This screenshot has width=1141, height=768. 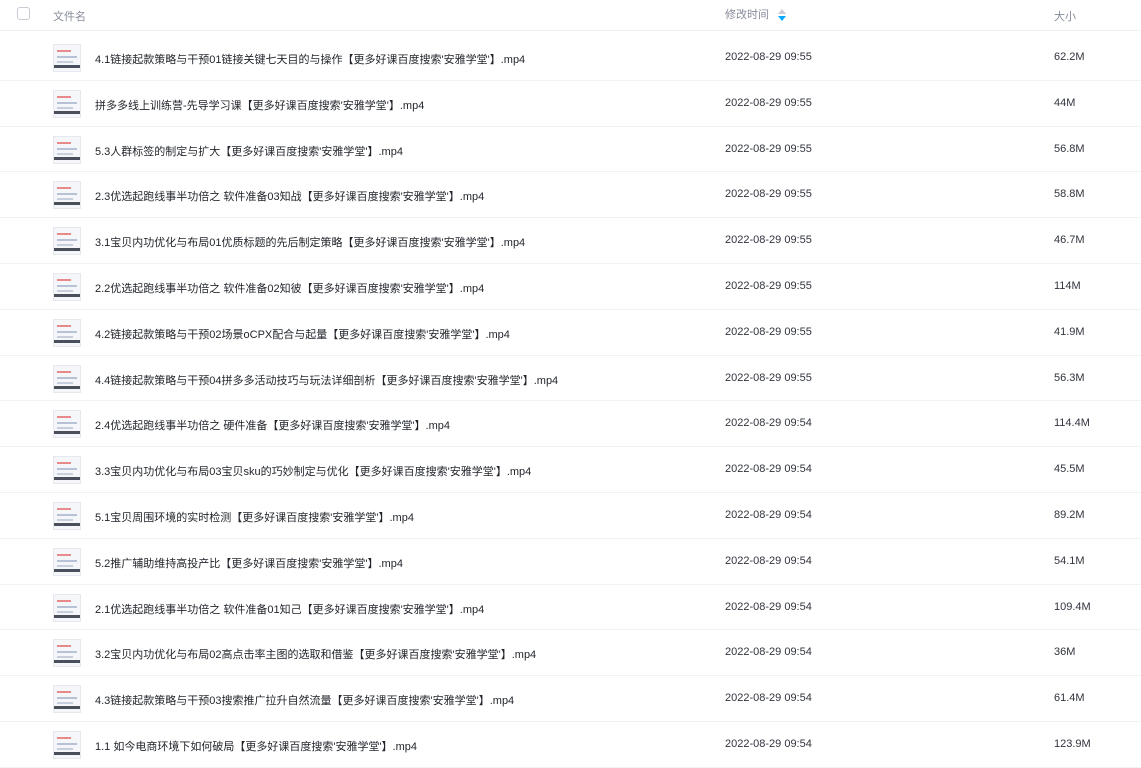 I want to click on column-header-modified-time: 修改时间, so click(x=756, y=14).